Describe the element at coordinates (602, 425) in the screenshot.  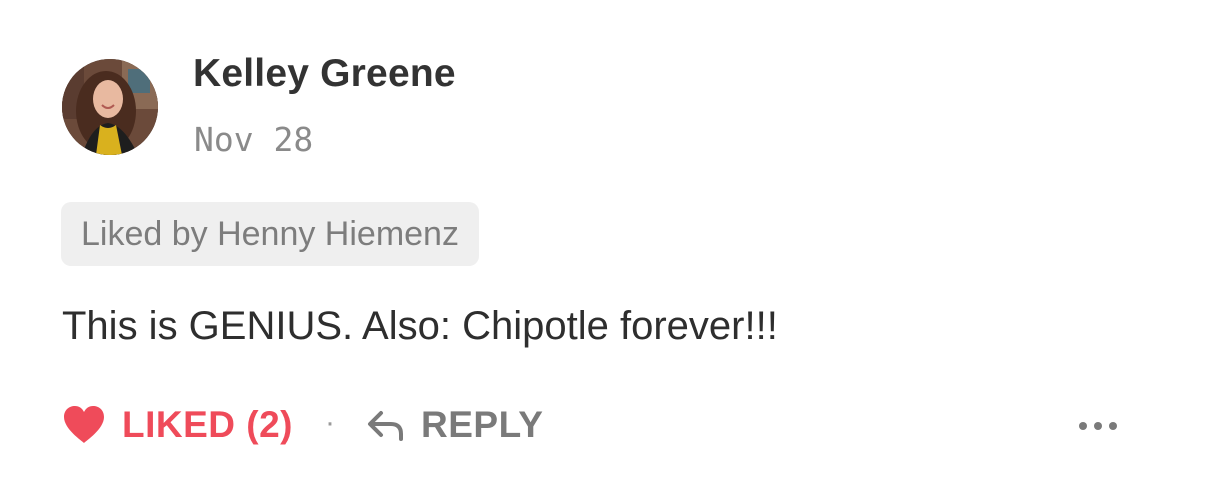
I see `comment-actions: LIKED (2) · REPLY` at that location.